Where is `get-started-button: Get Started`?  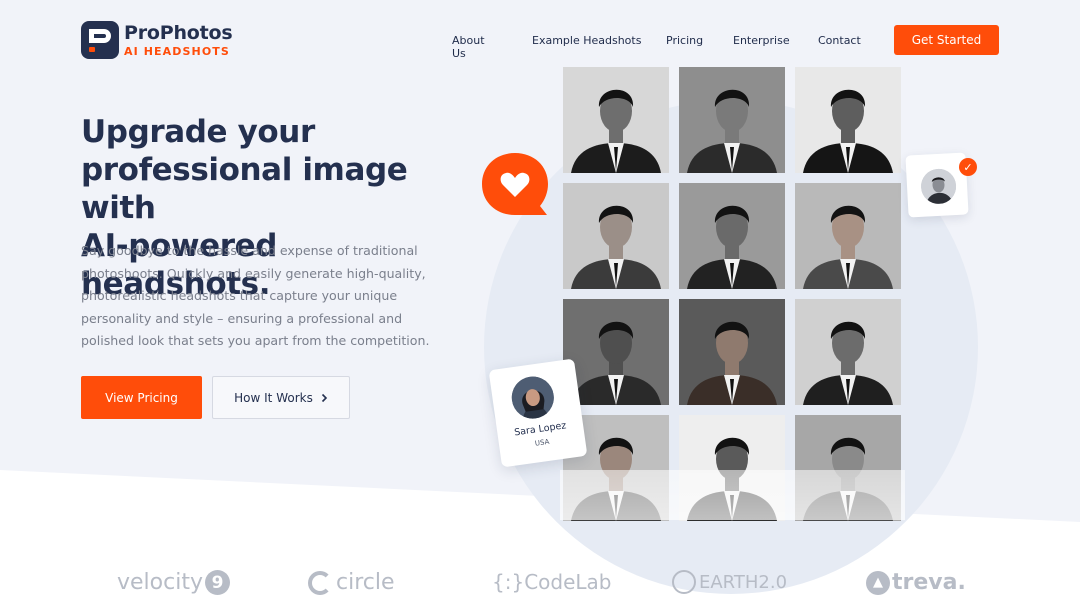 get-started-button: Get Started is located at coordinates (946, 40).